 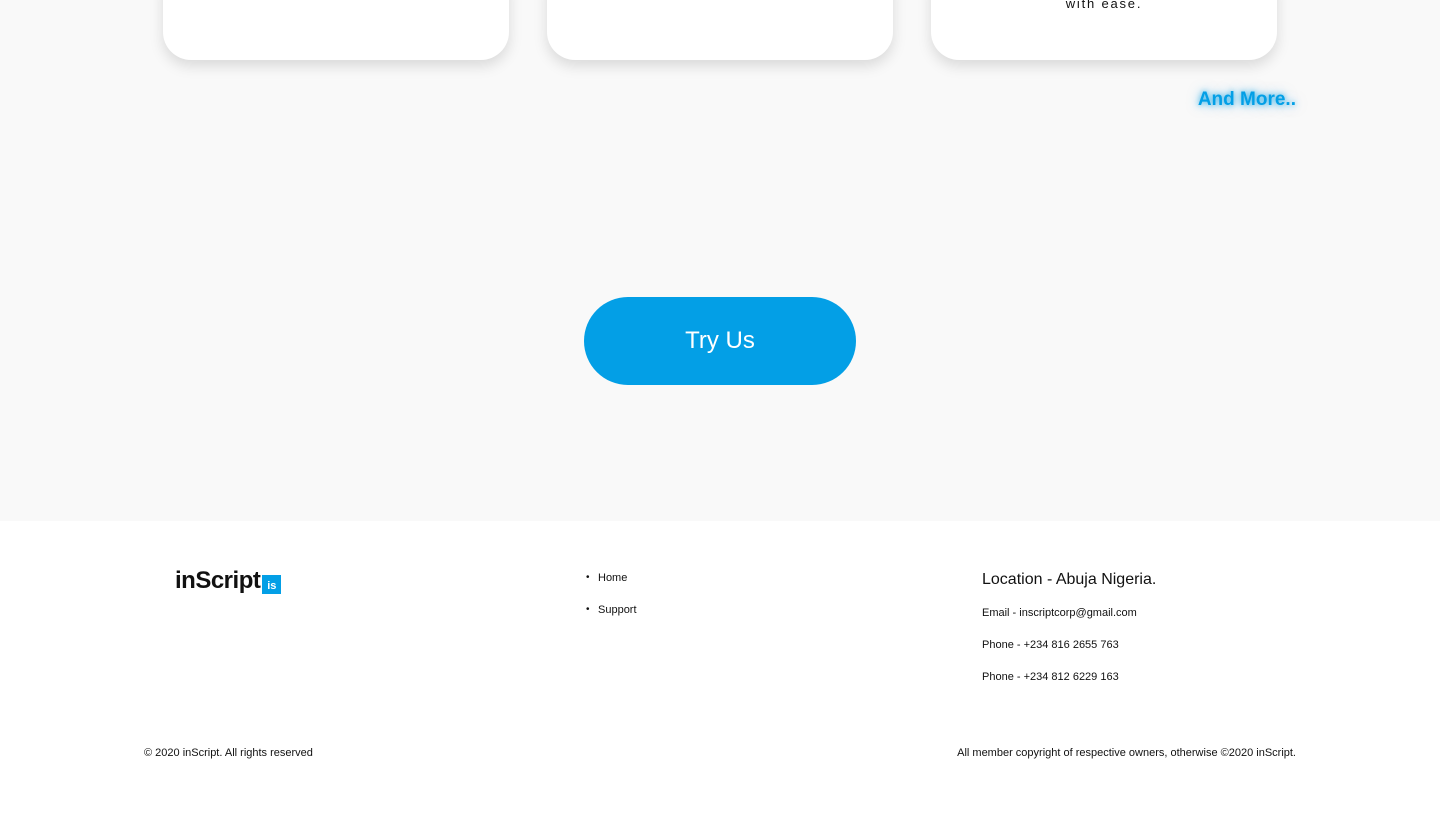 What do you see at coordinates (218, 580) in the screenshot?
I see `logo-text: inScript` at bounding box center [218, 580].